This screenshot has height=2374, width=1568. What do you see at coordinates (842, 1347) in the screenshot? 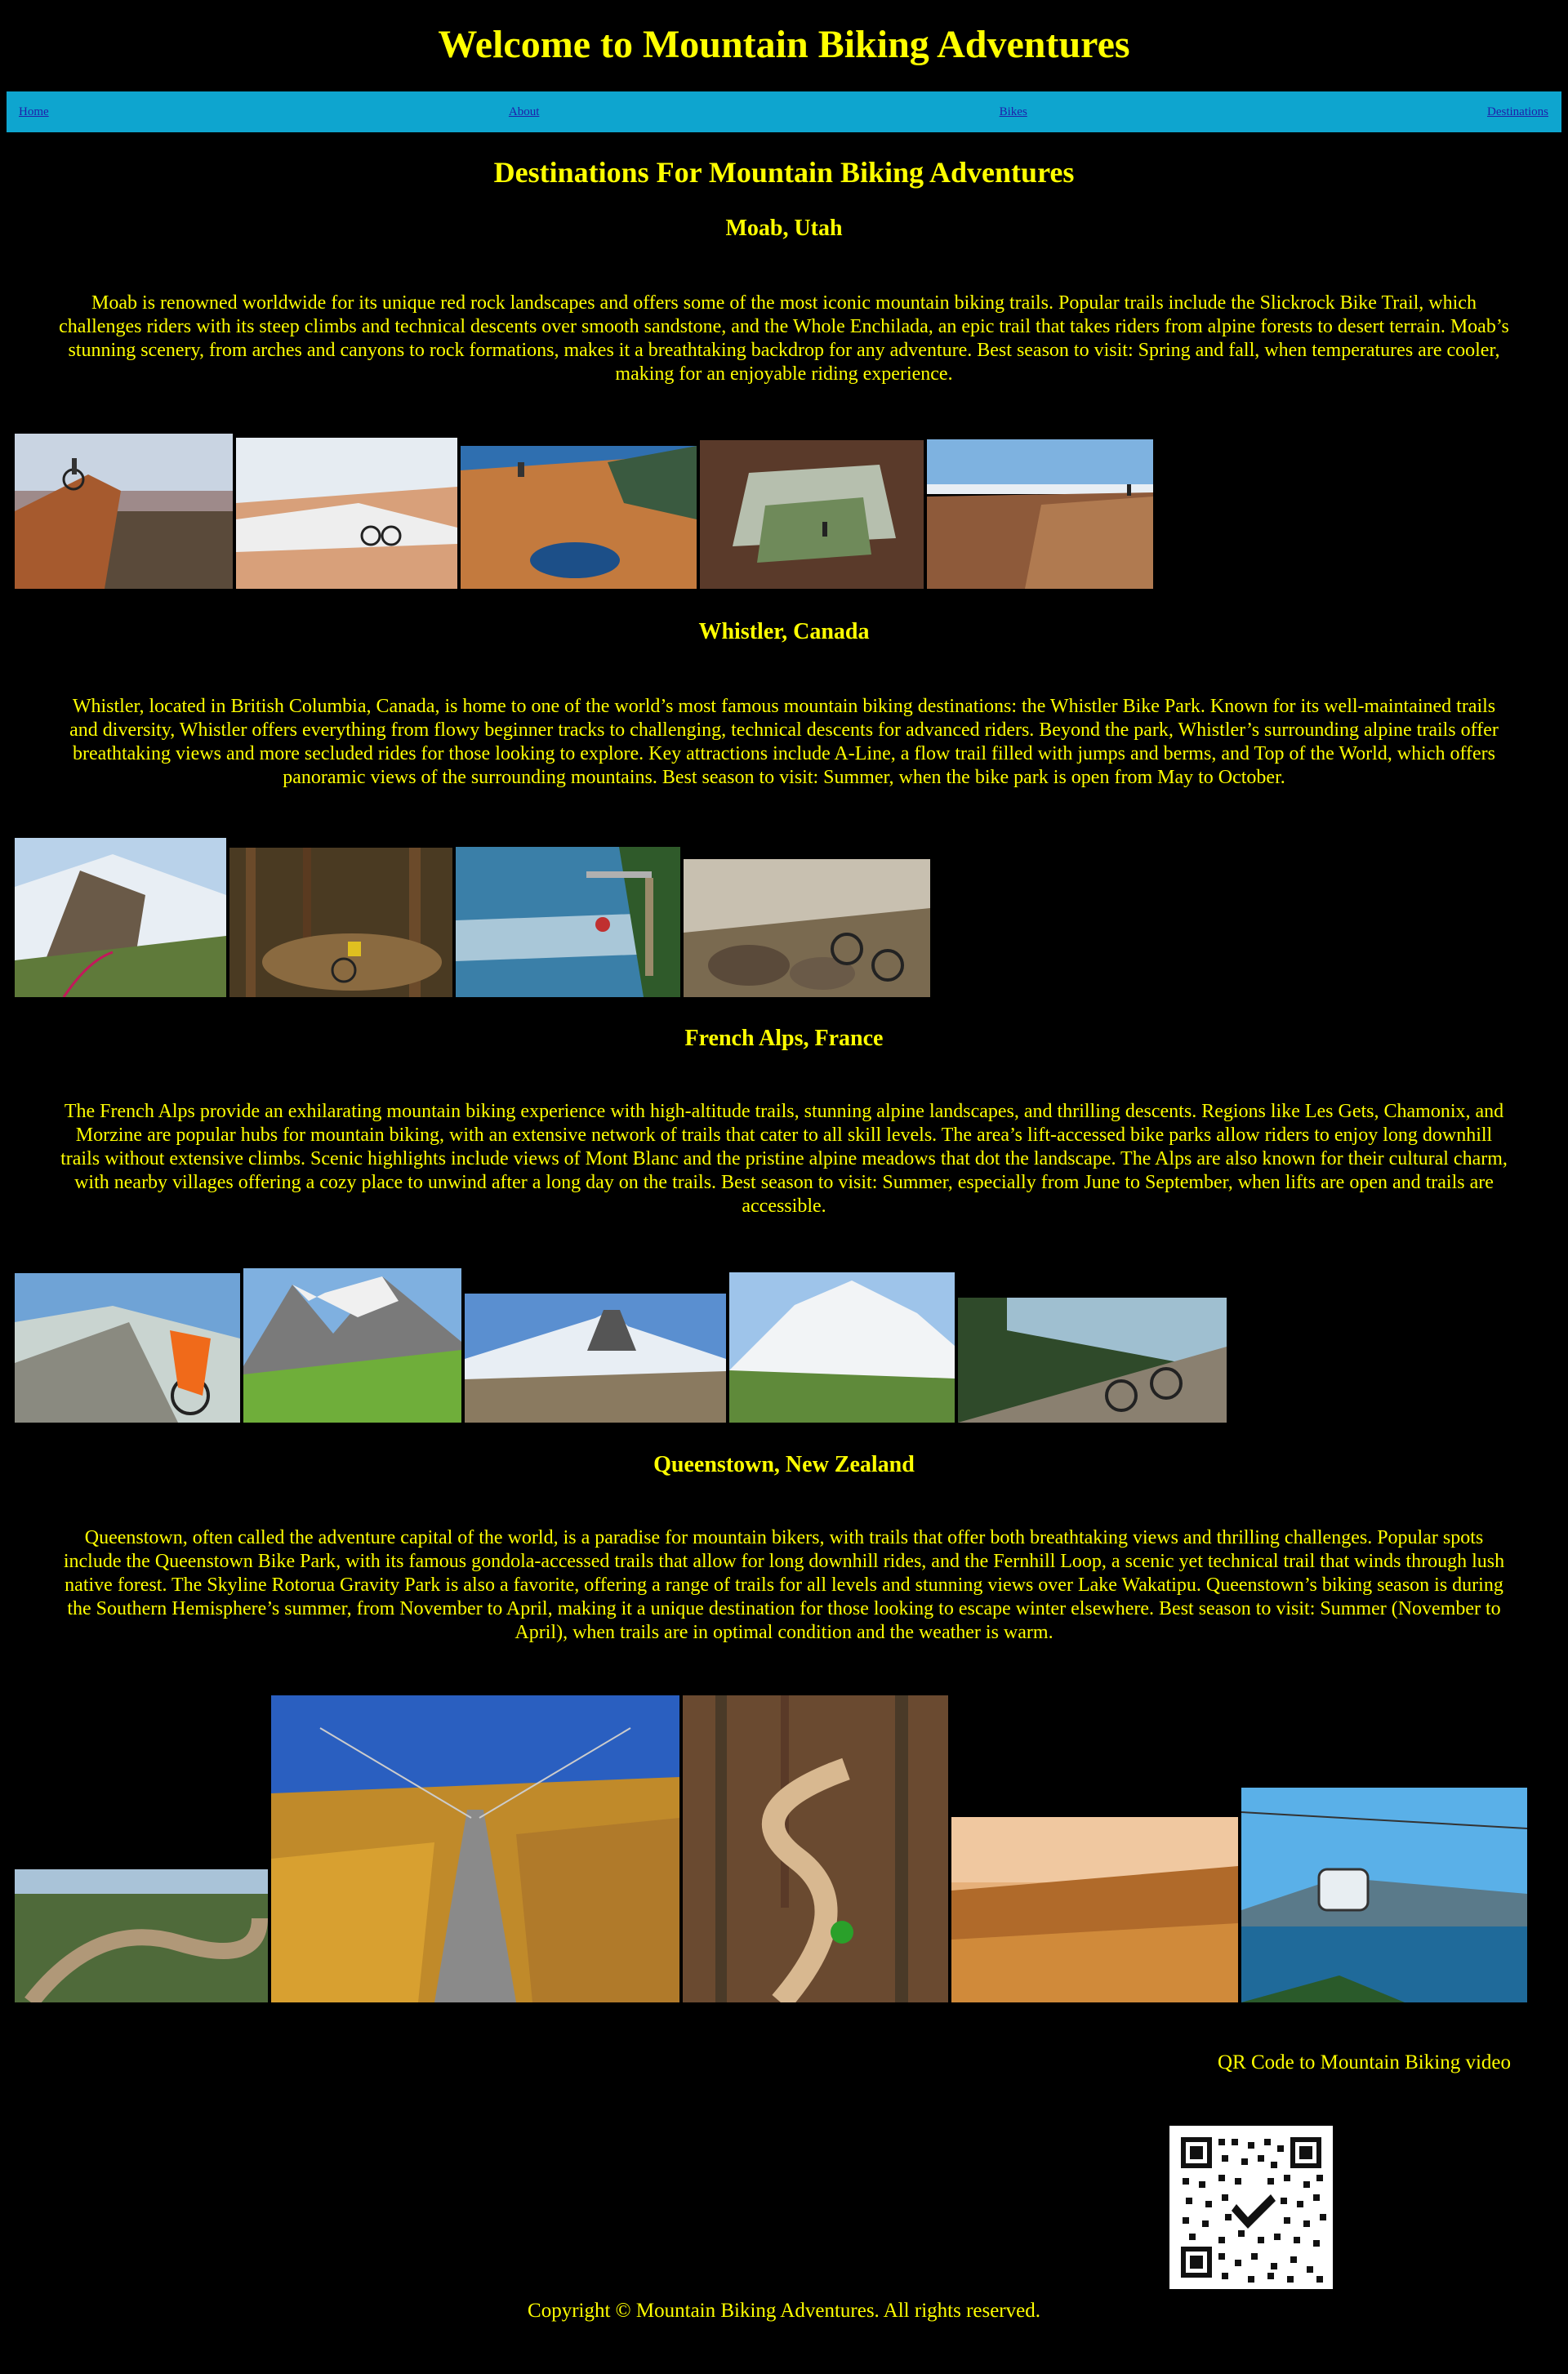
I see `alps-photo-mont-blanc` at bounding box center [842, 1347].